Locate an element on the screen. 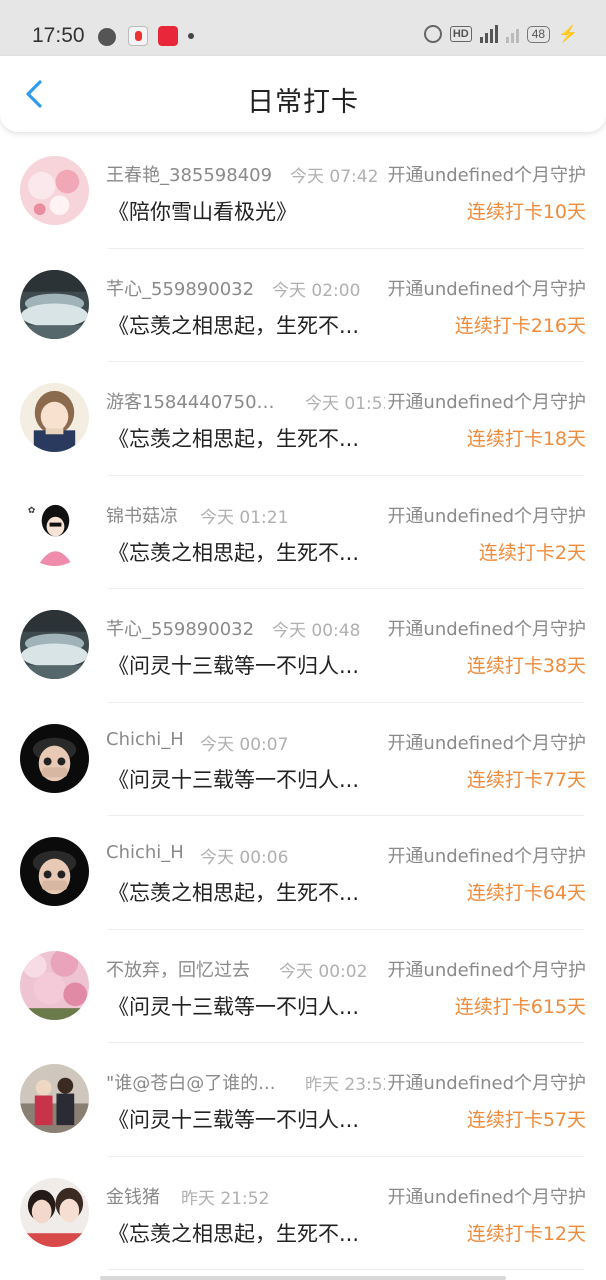 This screenshot has height=1280, width=606. battery-icon: 48 is located at coordinates (538, 34).